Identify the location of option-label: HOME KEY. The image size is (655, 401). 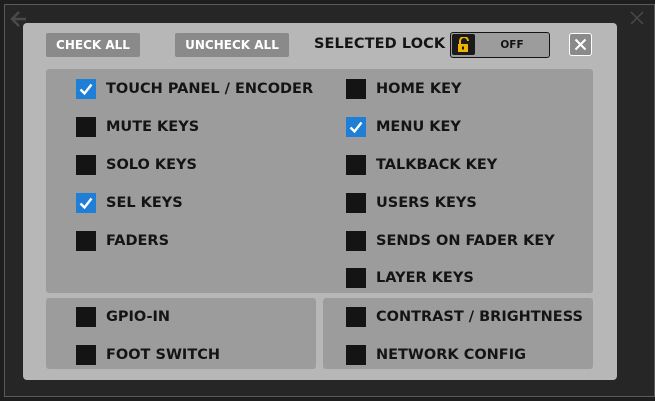
(419, 89).